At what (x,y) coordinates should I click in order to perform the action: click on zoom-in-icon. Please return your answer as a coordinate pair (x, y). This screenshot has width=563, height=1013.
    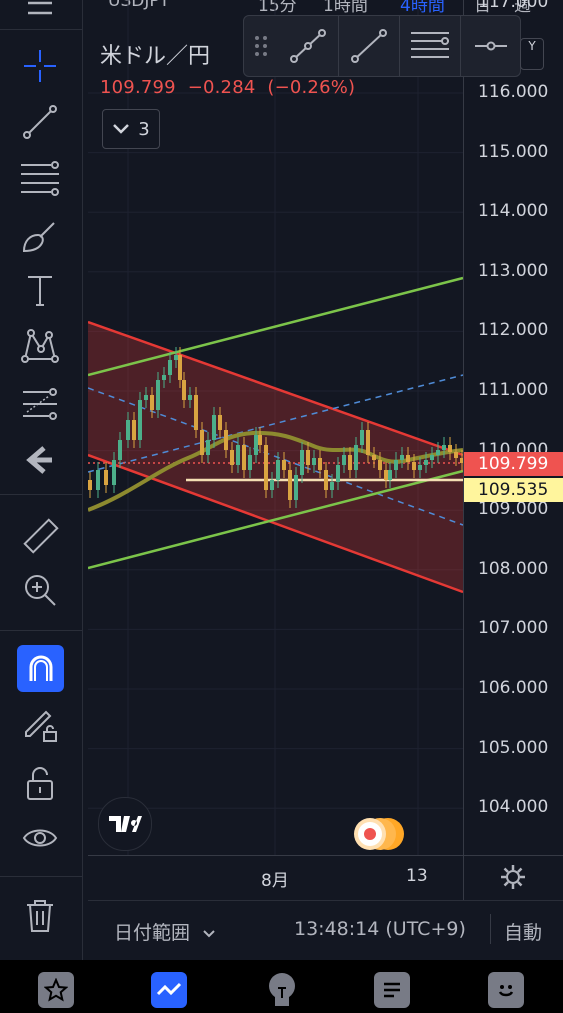
    Looking at the image, I should click on (40, 590).